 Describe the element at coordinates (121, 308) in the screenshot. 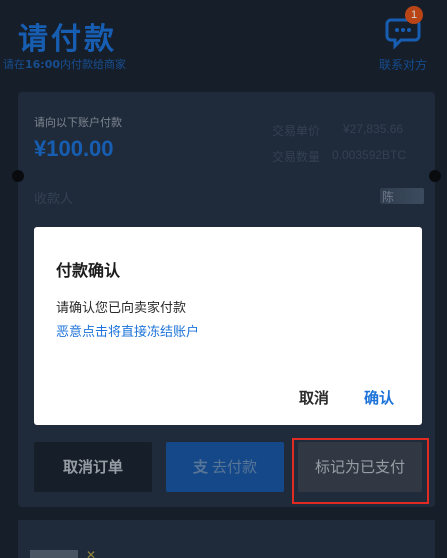

I see `dialog-message: 请确认您已向卖家付款` at that location.